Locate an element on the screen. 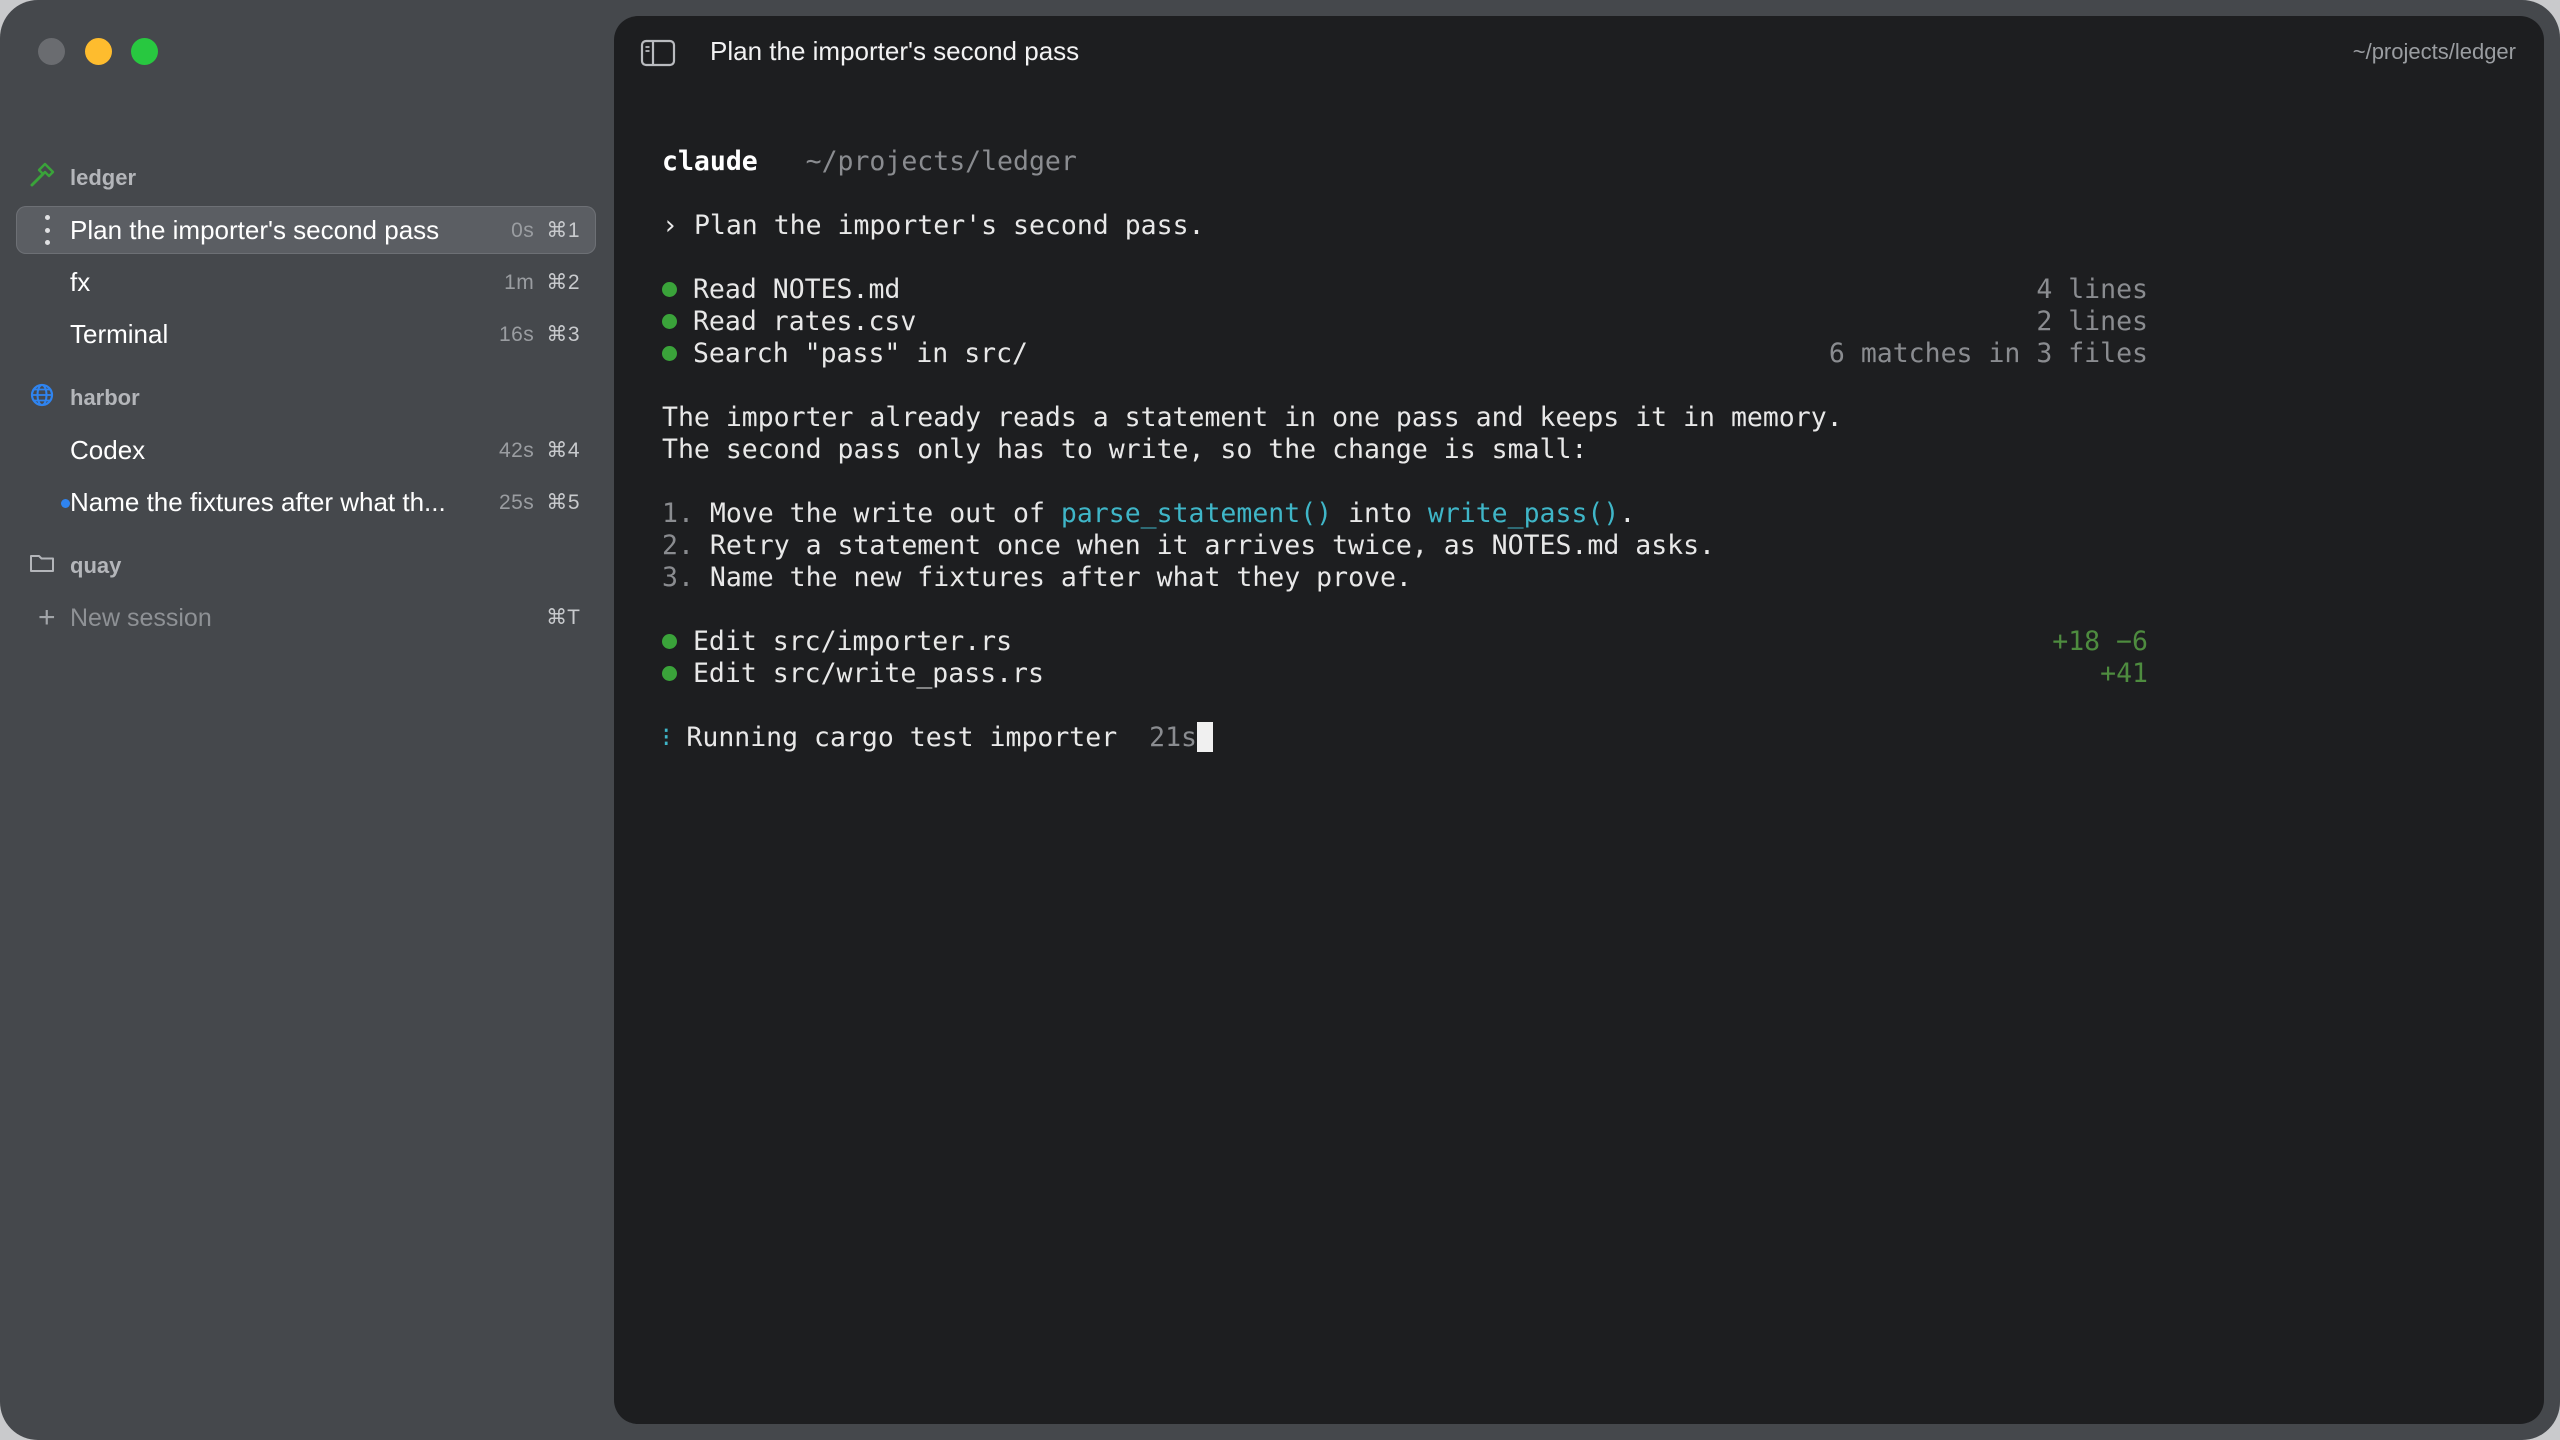  session-meta: 42s ⌘4 is located at coordinates (539, 450).